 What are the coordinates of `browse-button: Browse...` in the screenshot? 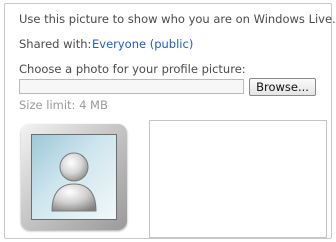 It's located at (282, 87).